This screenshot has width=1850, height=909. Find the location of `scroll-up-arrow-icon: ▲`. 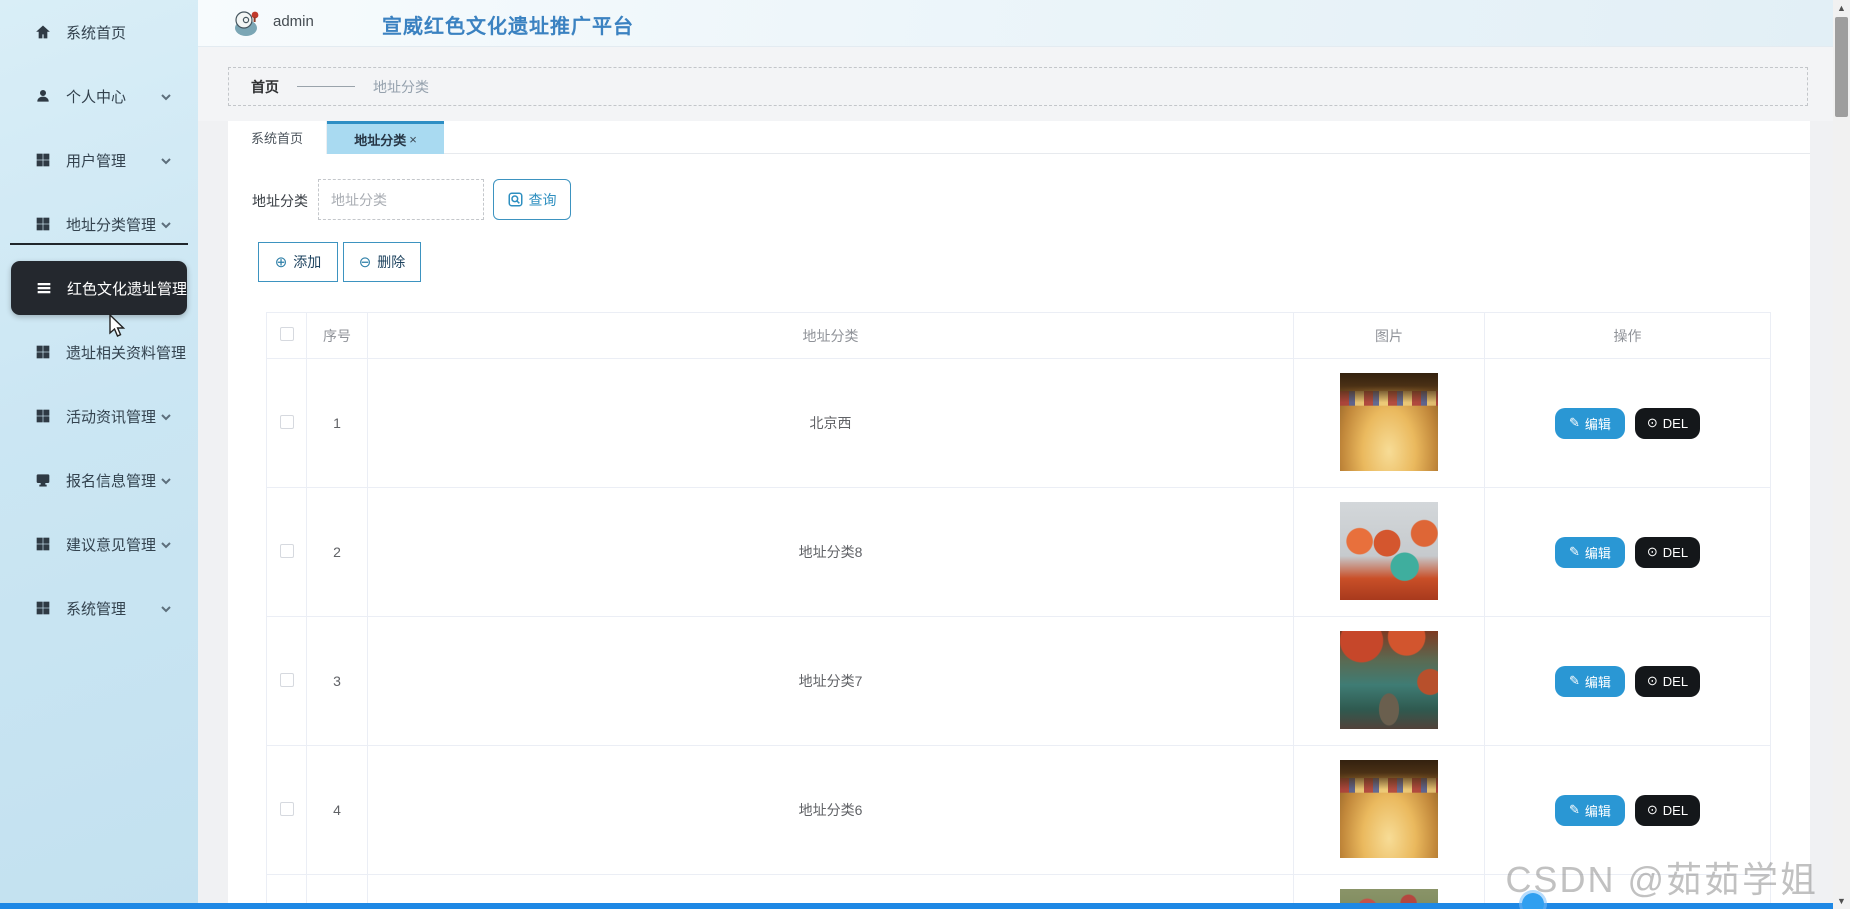

scroll-up-arrow-icon: ▲ is located at coordinates (1841, 8).